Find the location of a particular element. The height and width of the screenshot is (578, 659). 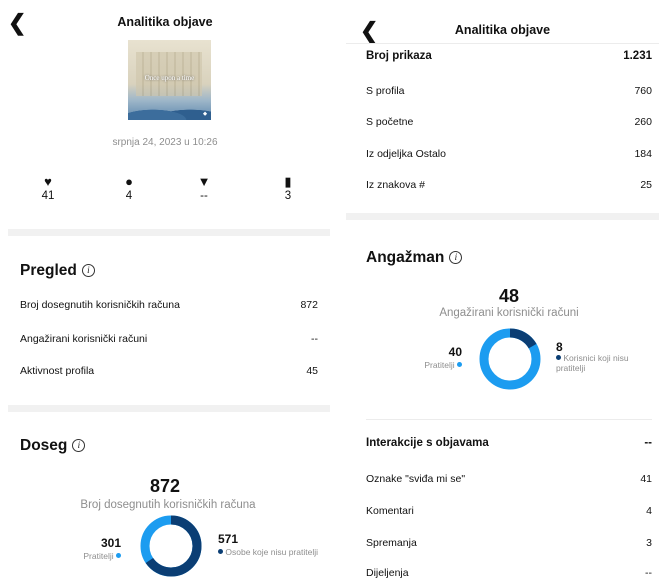

shares-count: -- is located at coordinates (204, 196).